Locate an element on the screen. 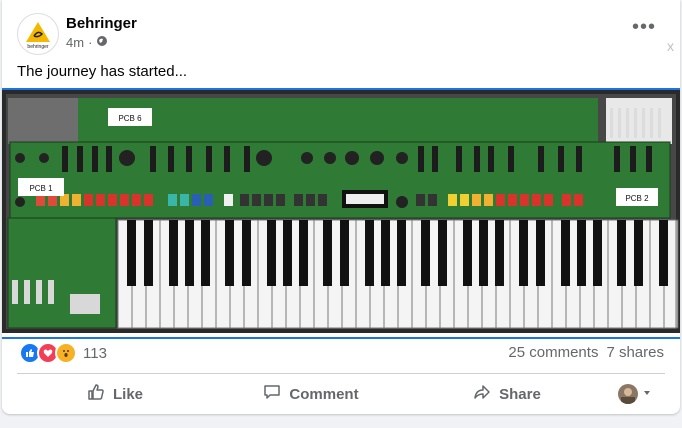  share-label: Share is located at coordinates (520, 394).